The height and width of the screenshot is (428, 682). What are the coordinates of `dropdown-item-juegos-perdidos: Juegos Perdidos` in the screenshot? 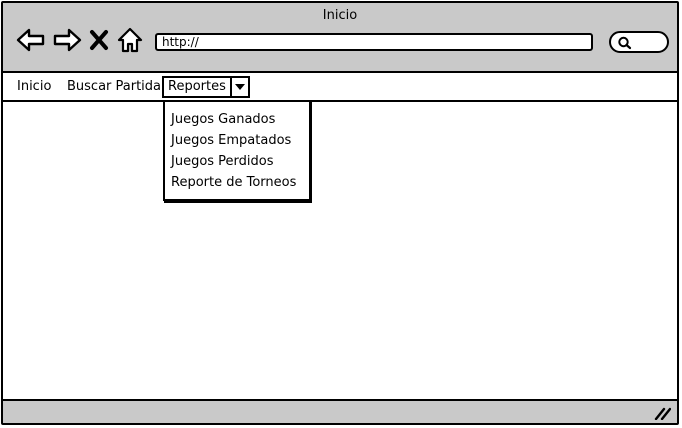 It's located at (237, 161).